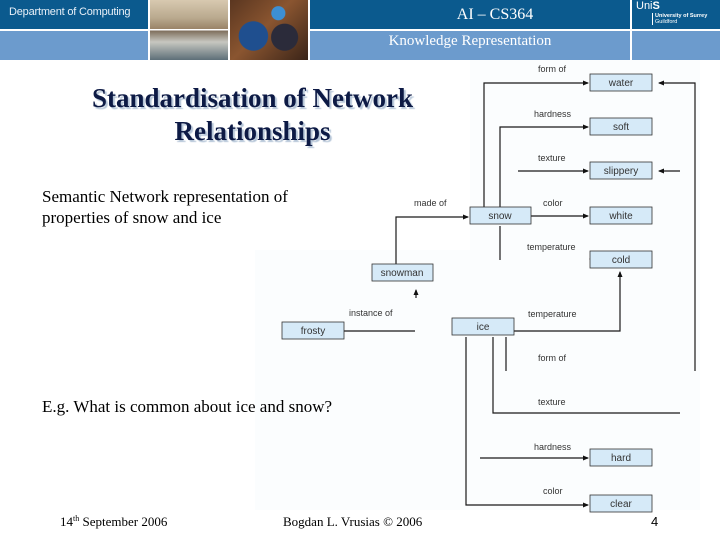 This screenshot has width=720, height=540. I want to click on node-snow: snow, so click(500, 215).